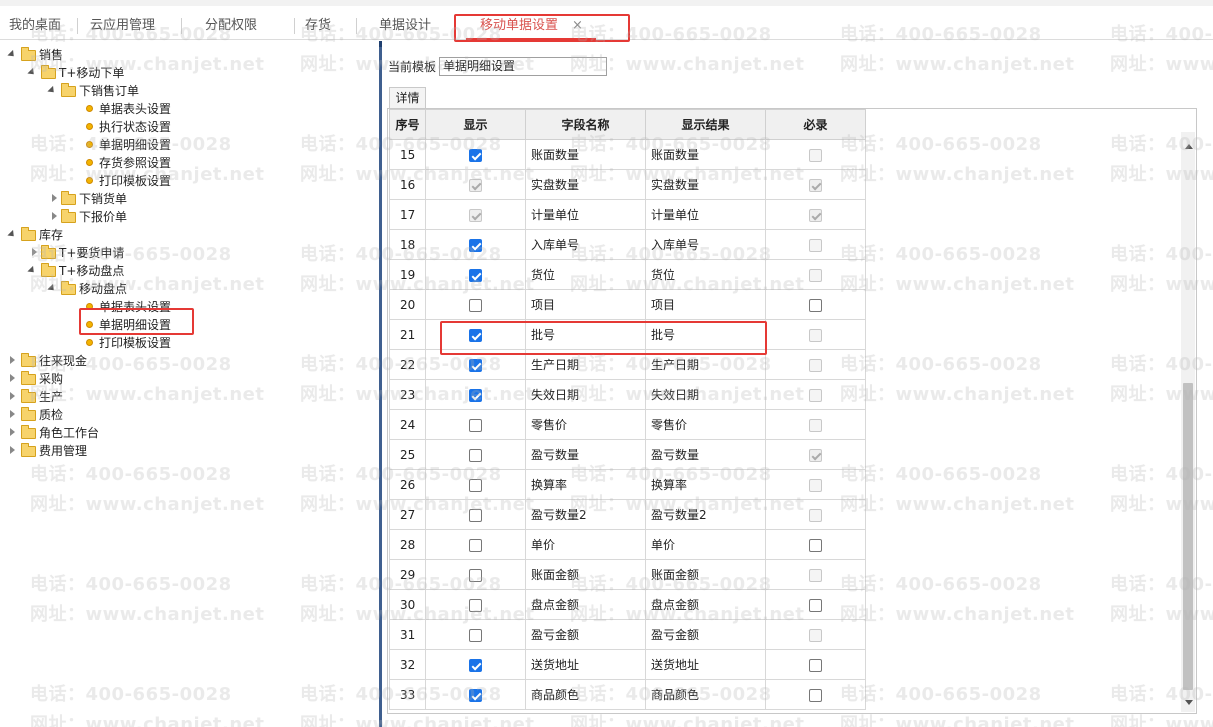  I want to click on table-row: 19 货位 货位, so click(627, 274).